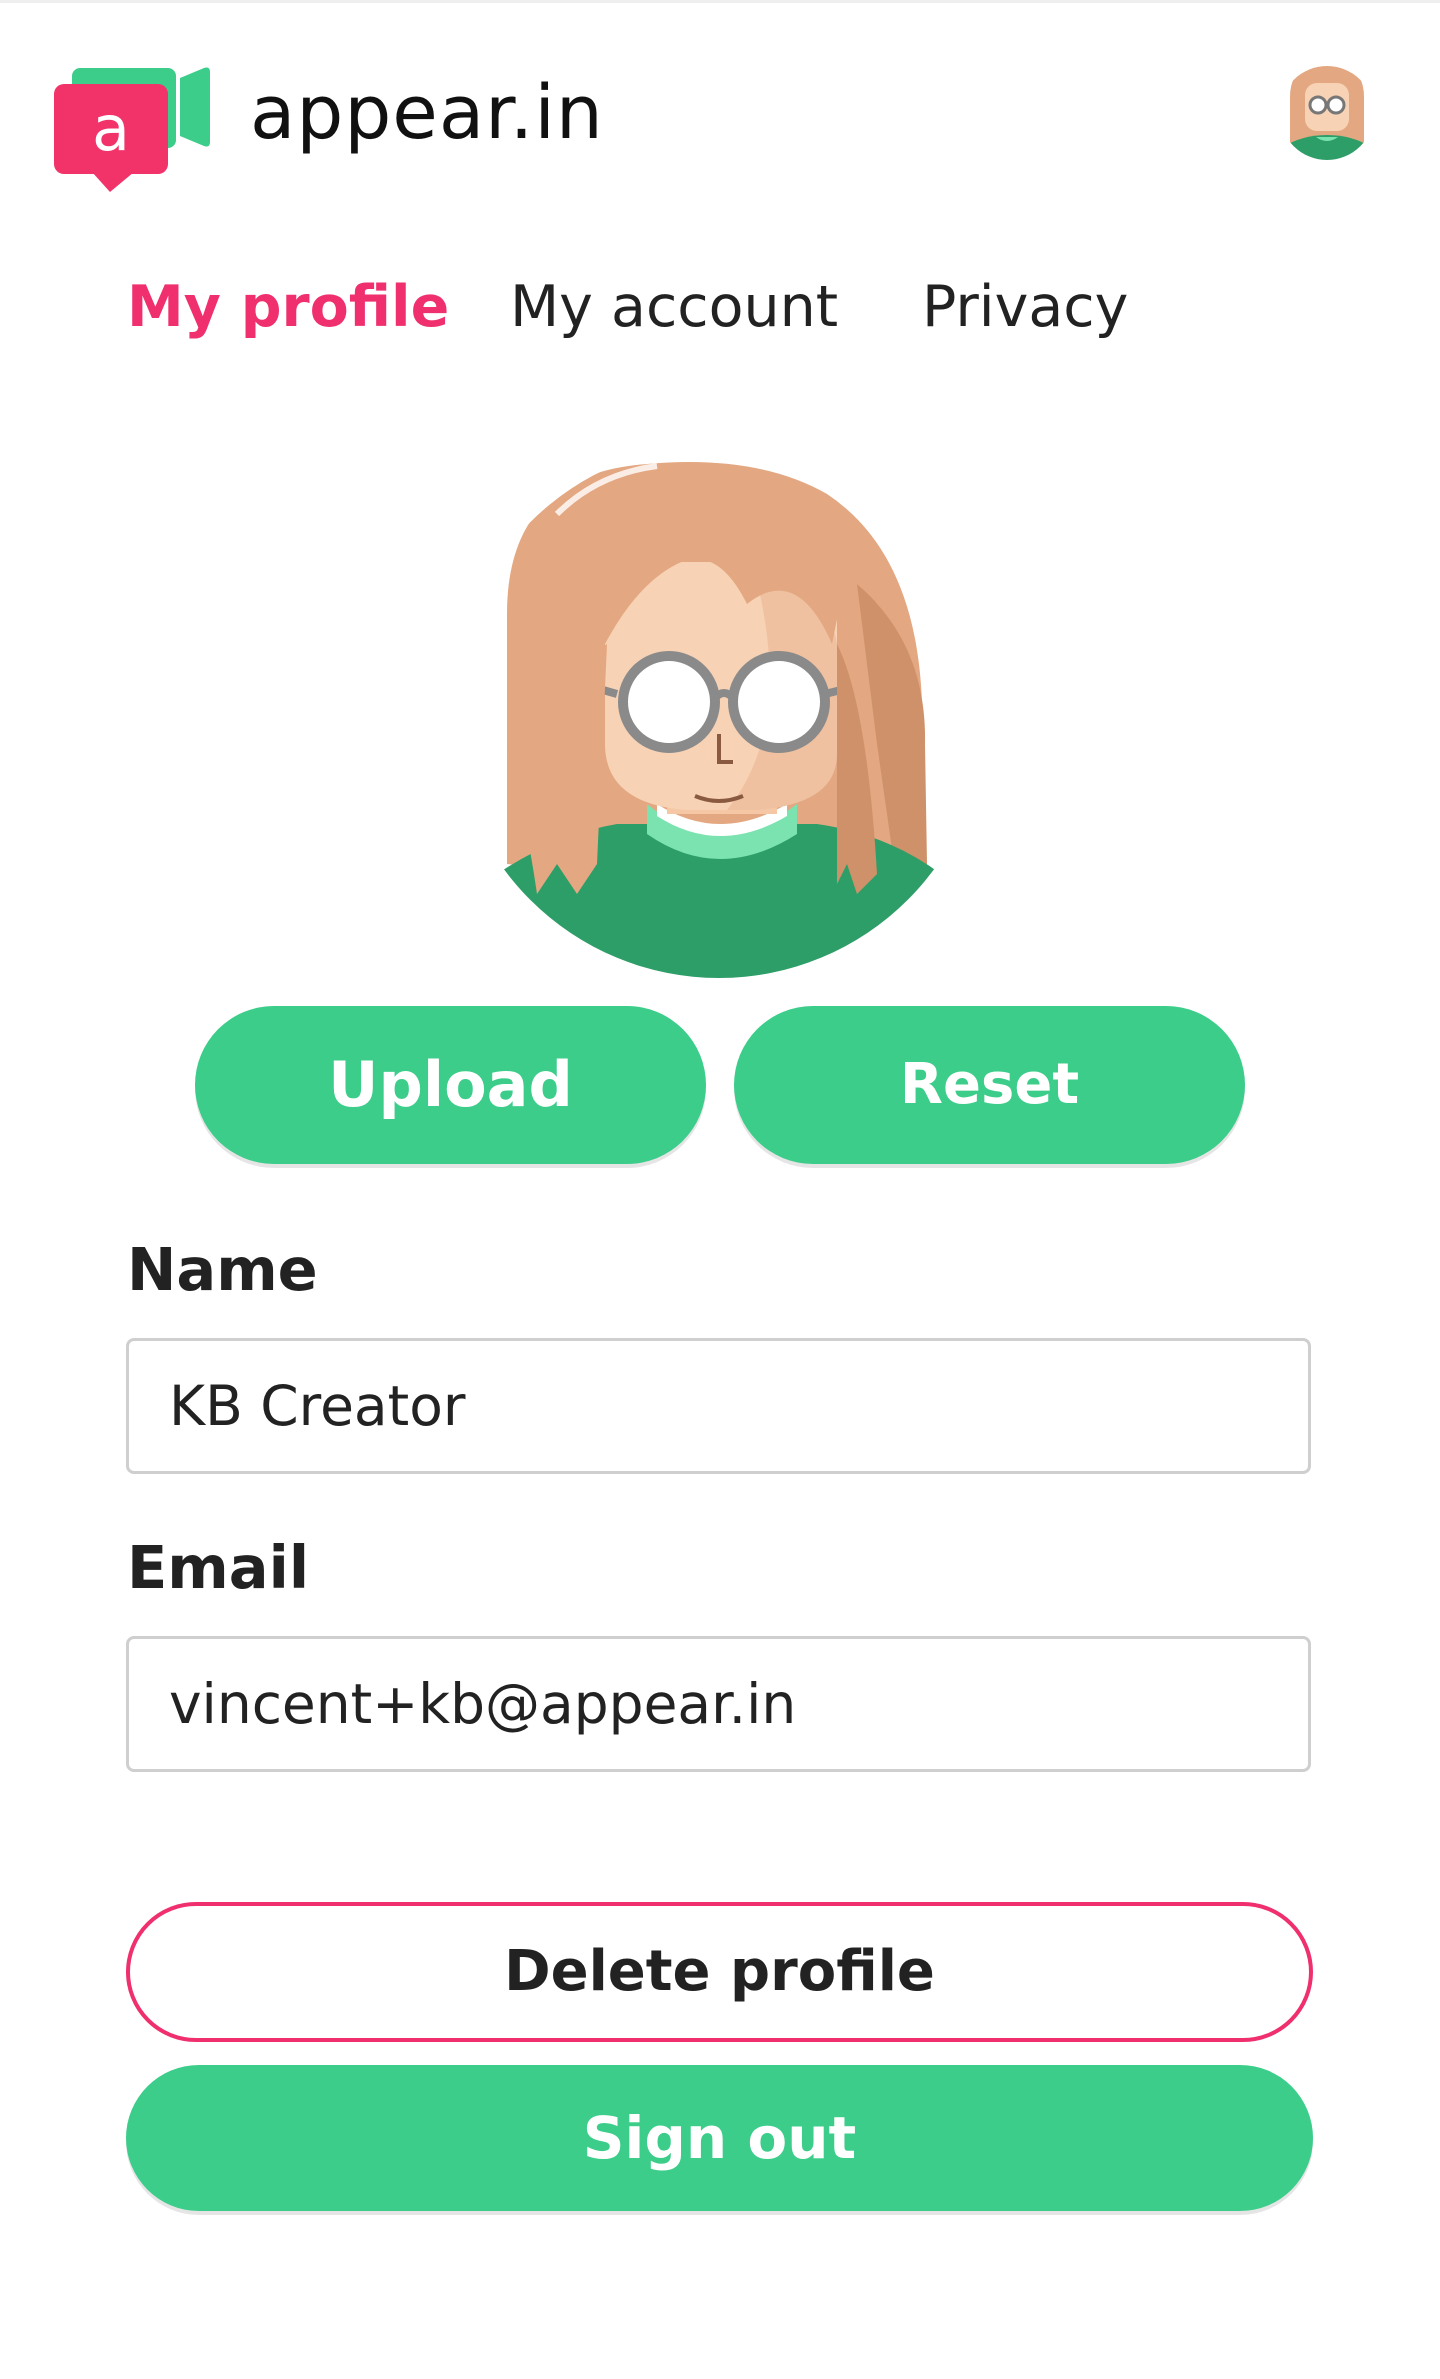  I want to click on email-field, so click(718, 1704).